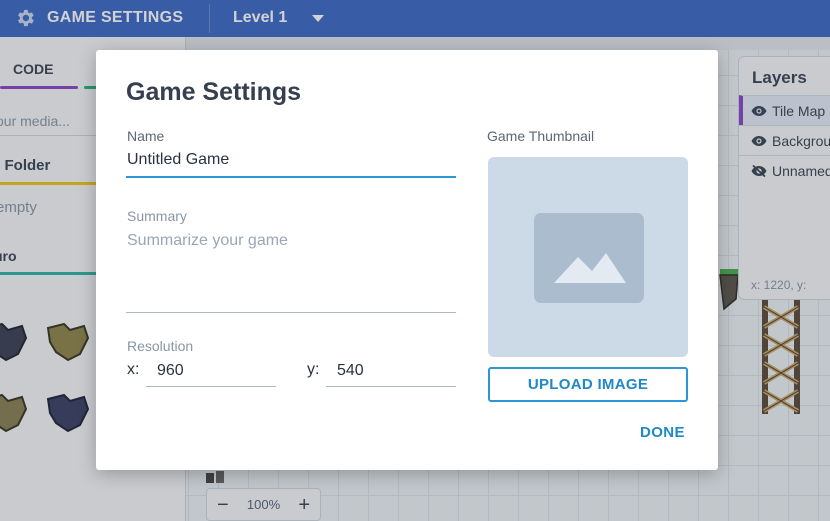 Image resolution: width=830 pixels, height=521 pixels. What do you see at coordinates (146, 136) in the screenshot?
I see `name-label: Name` at bounding box center [146, 136].